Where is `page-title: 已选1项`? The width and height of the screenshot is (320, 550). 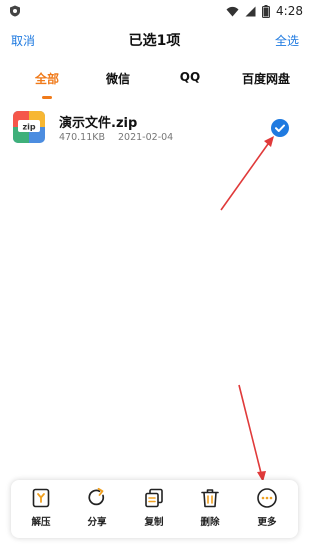 page-title: 已选1项 is located at coordinates (154, 41).